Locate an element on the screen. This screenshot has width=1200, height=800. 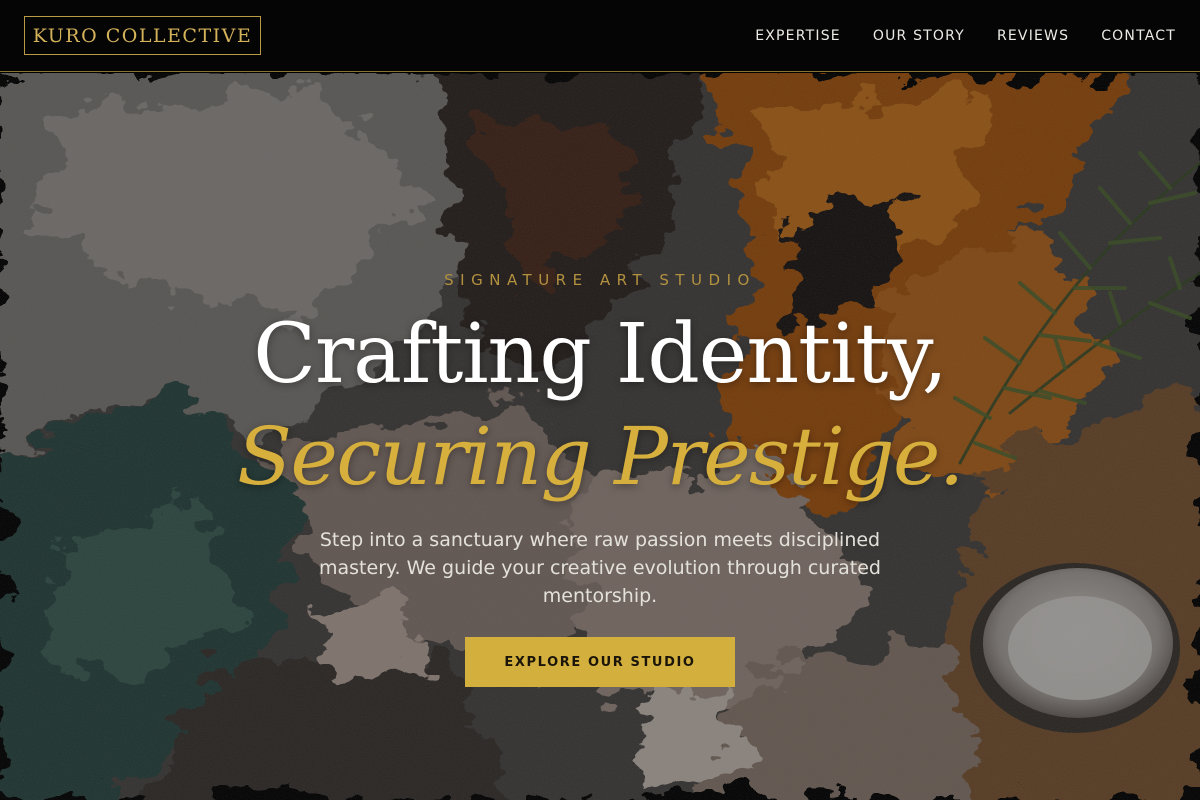
hero-title-line2: Securing Prestige. is located at coordinates (600, 456).